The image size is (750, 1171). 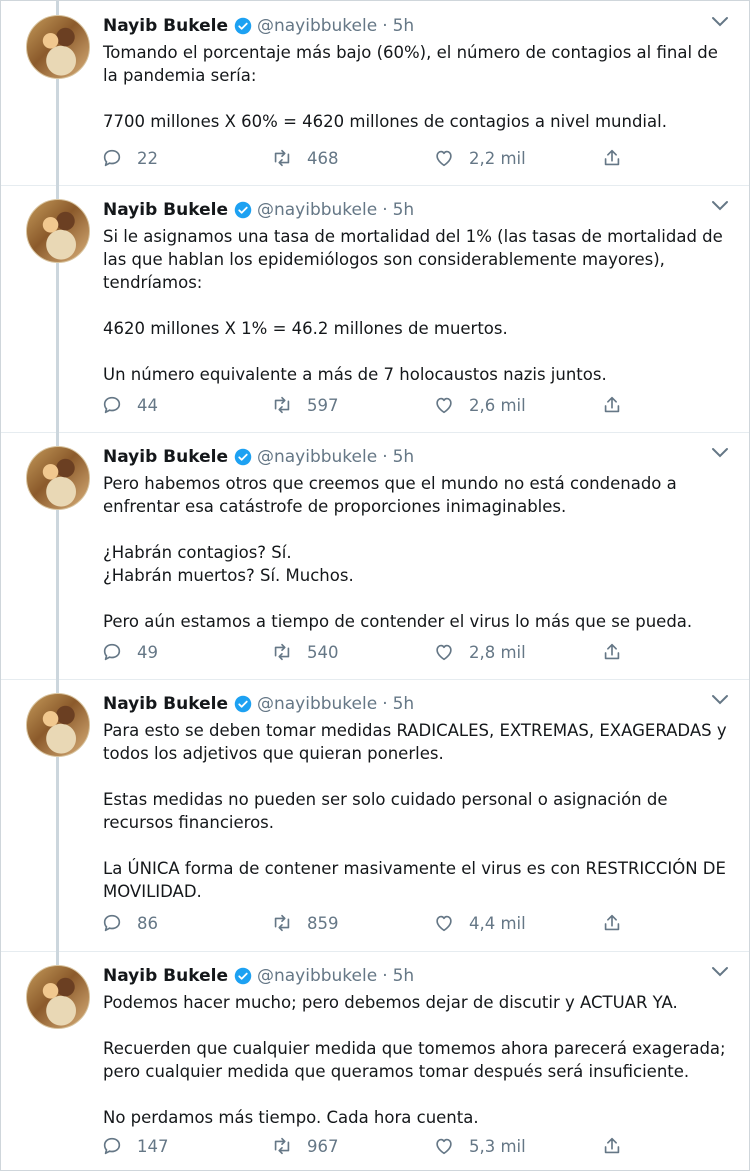 What do you see at coordinates (153, 1146) in the screenshot?
I see `reply-count: 147` at bounding box center [153, 1146].